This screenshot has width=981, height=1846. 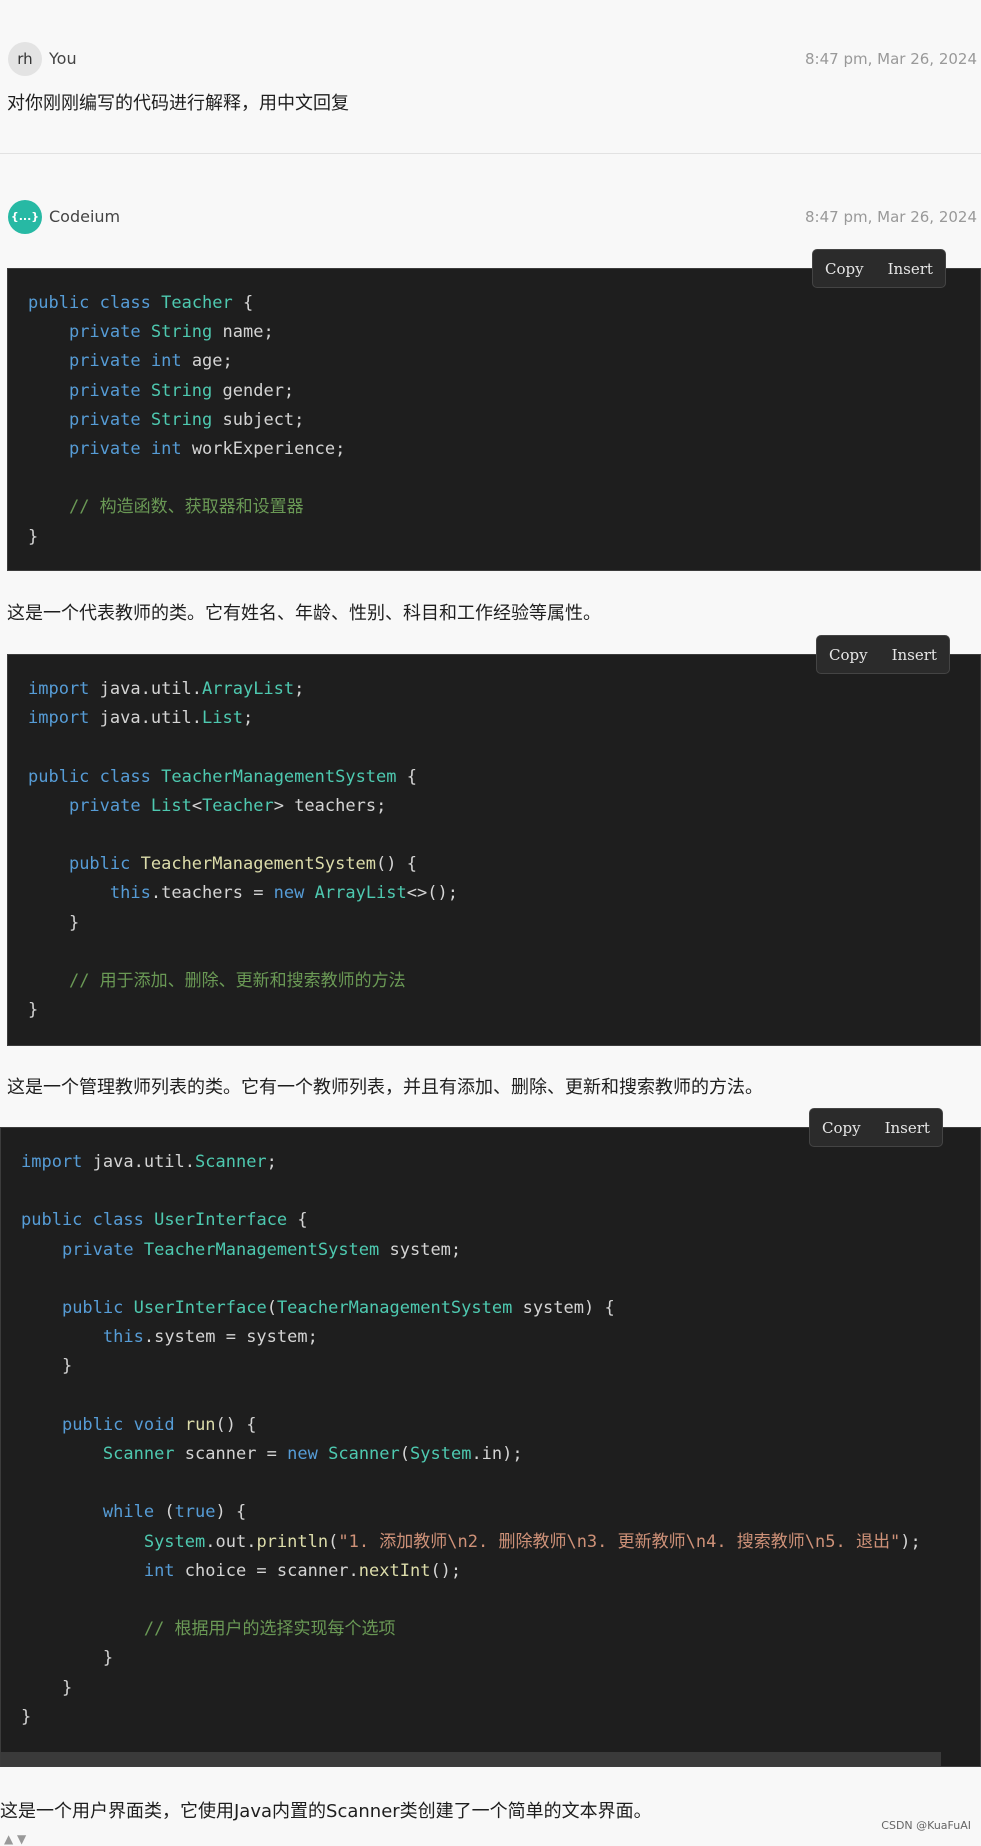 I want to click on message-divider, so click(x=490, y=153).